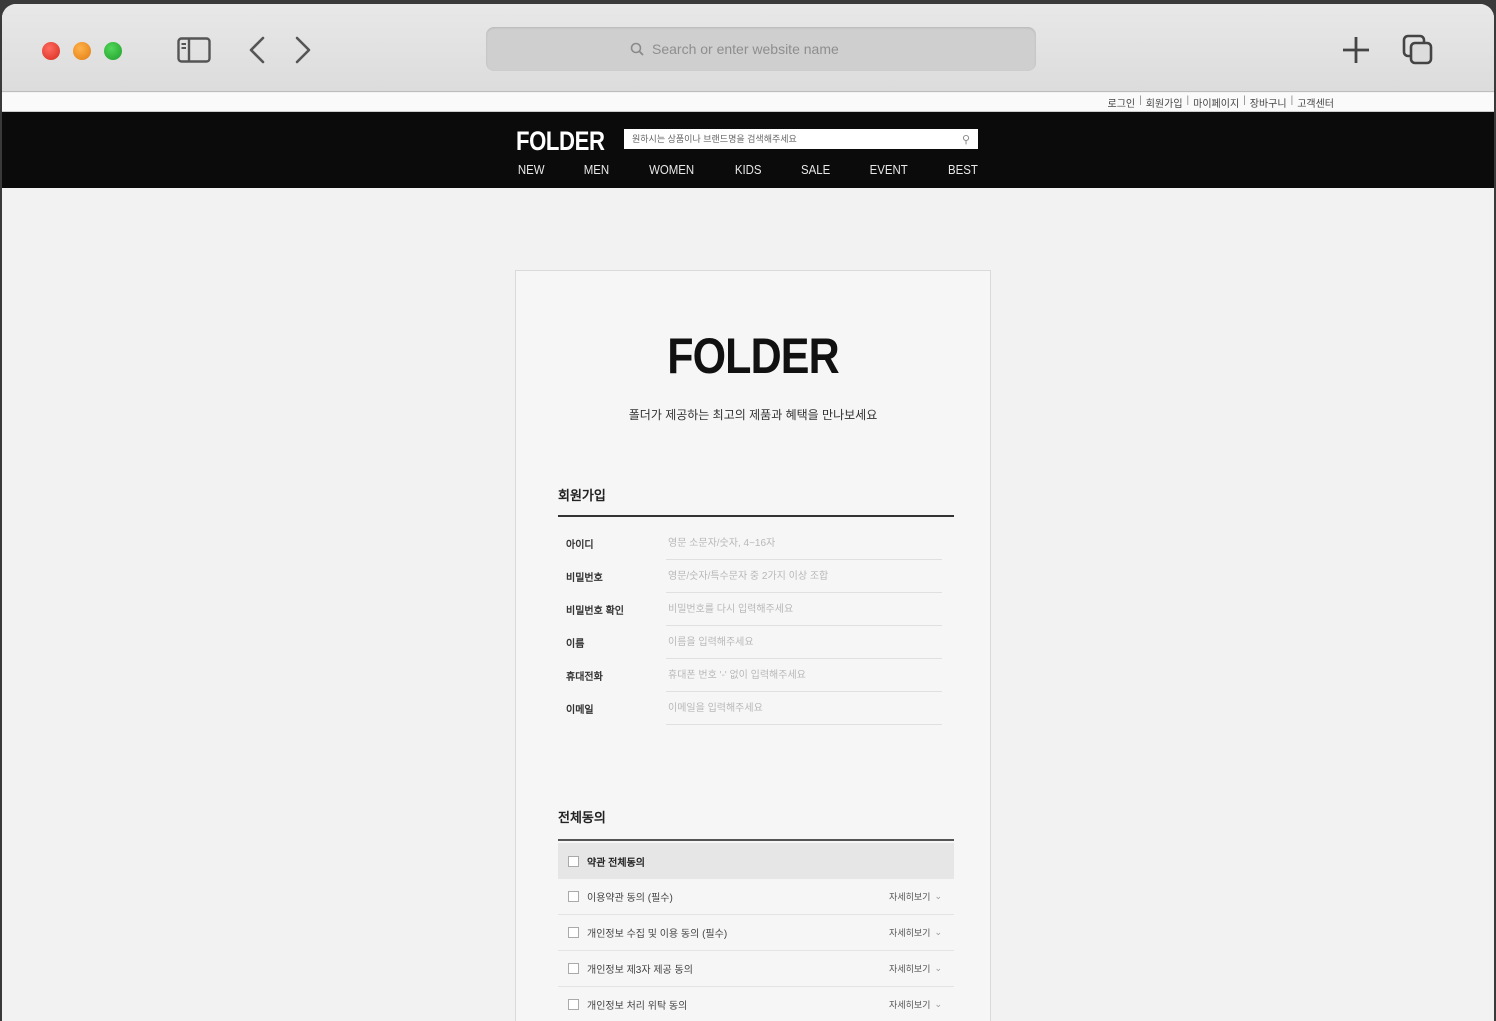 The width and height of the screenshot is (1496, 1021). I want to click on site-search-bar: ⚲, so click(801, 139).